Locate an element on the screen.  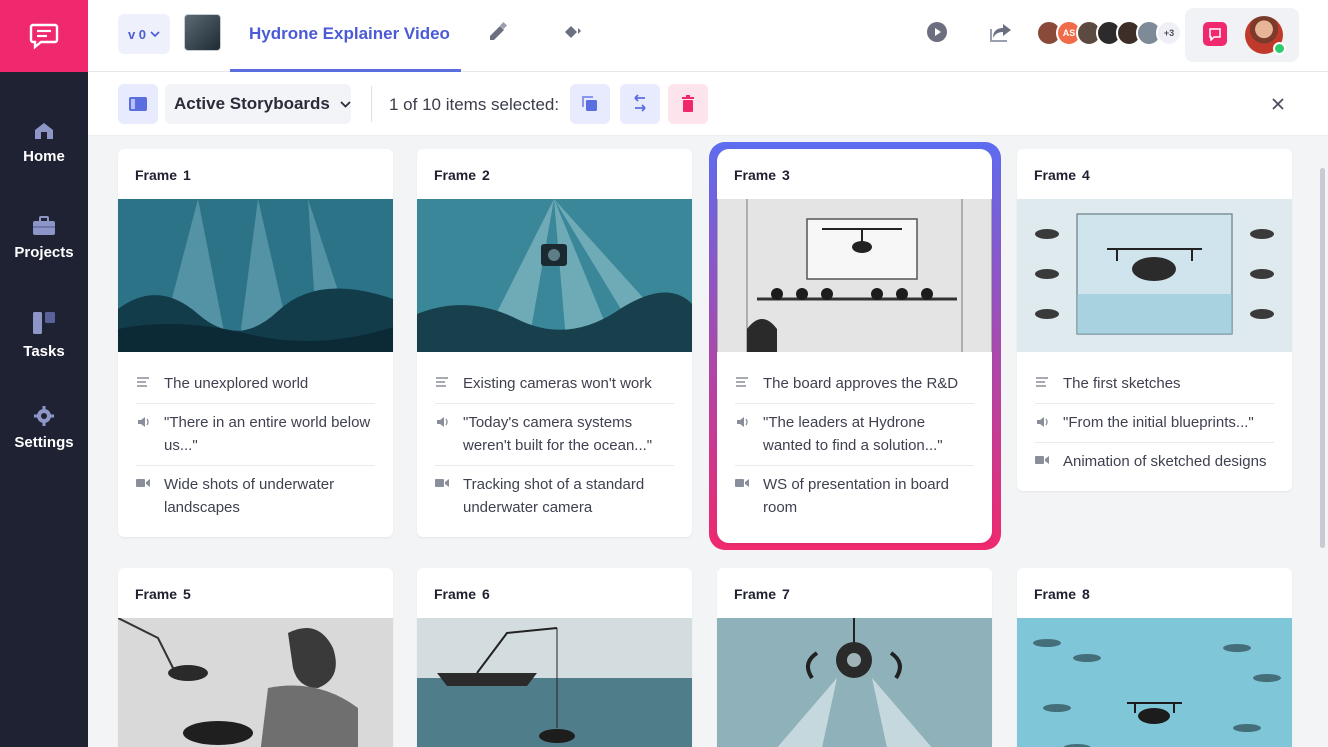
chat-logo-icon is located at coordinates (44, 36).